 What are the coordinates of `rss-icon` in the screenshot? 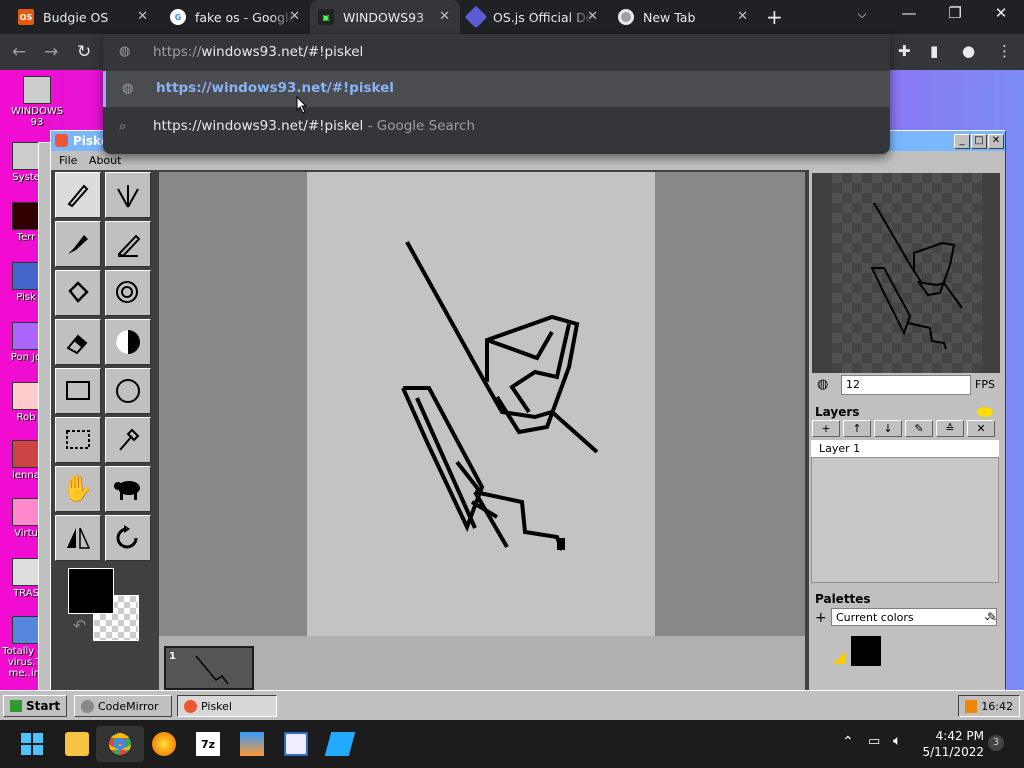 It's located at (971, 706).